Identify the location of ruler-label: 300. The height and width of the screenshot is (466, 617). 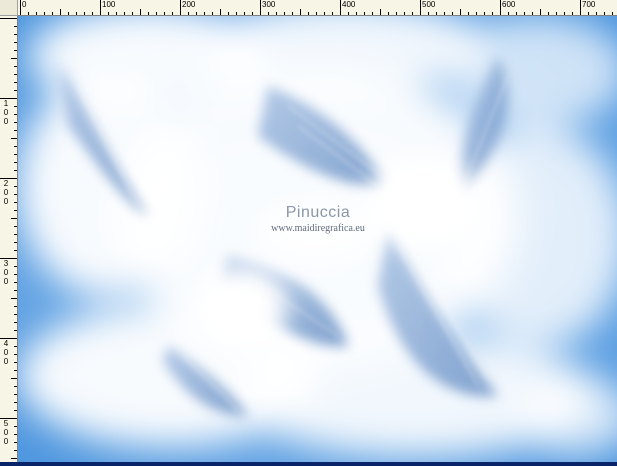
(269, 4).